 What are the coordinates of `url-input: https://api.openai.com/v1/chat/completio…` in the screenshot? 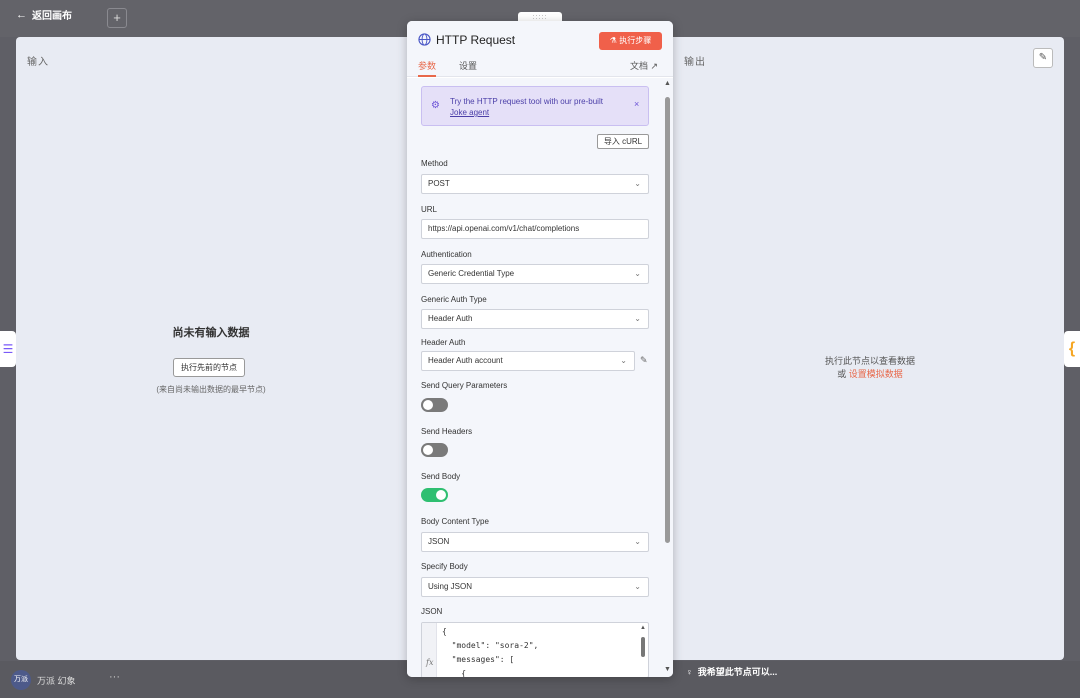 It's located at (535, 229).